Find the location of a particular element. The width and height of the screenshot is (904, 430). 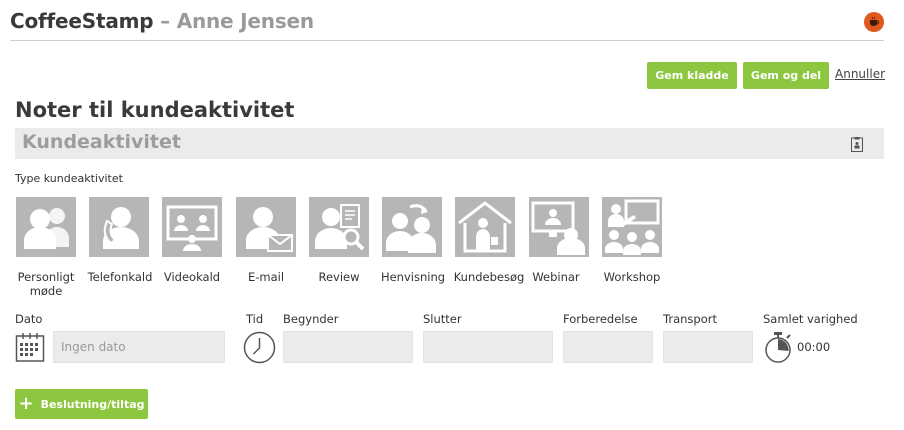

activity-title: Kundeaktivitet is located at coordinates (101, 142).